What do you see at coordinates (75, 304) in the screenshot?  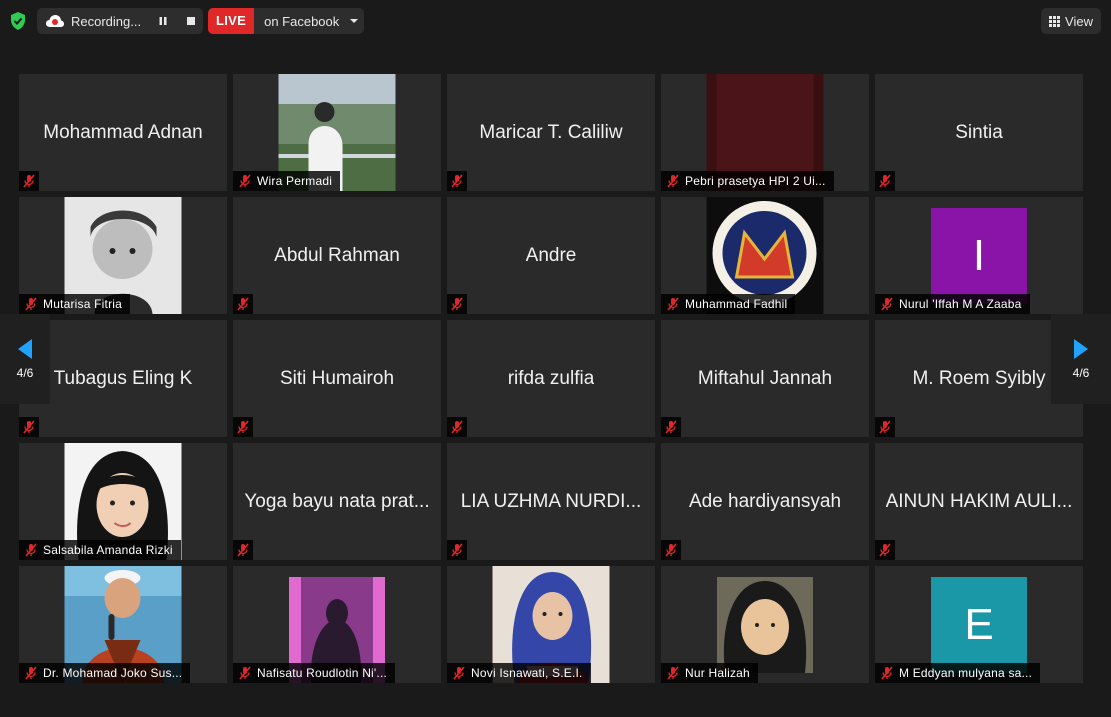 I see `participant-name-tag: Mutarisa Fitria` at bounding box center [75, 304].